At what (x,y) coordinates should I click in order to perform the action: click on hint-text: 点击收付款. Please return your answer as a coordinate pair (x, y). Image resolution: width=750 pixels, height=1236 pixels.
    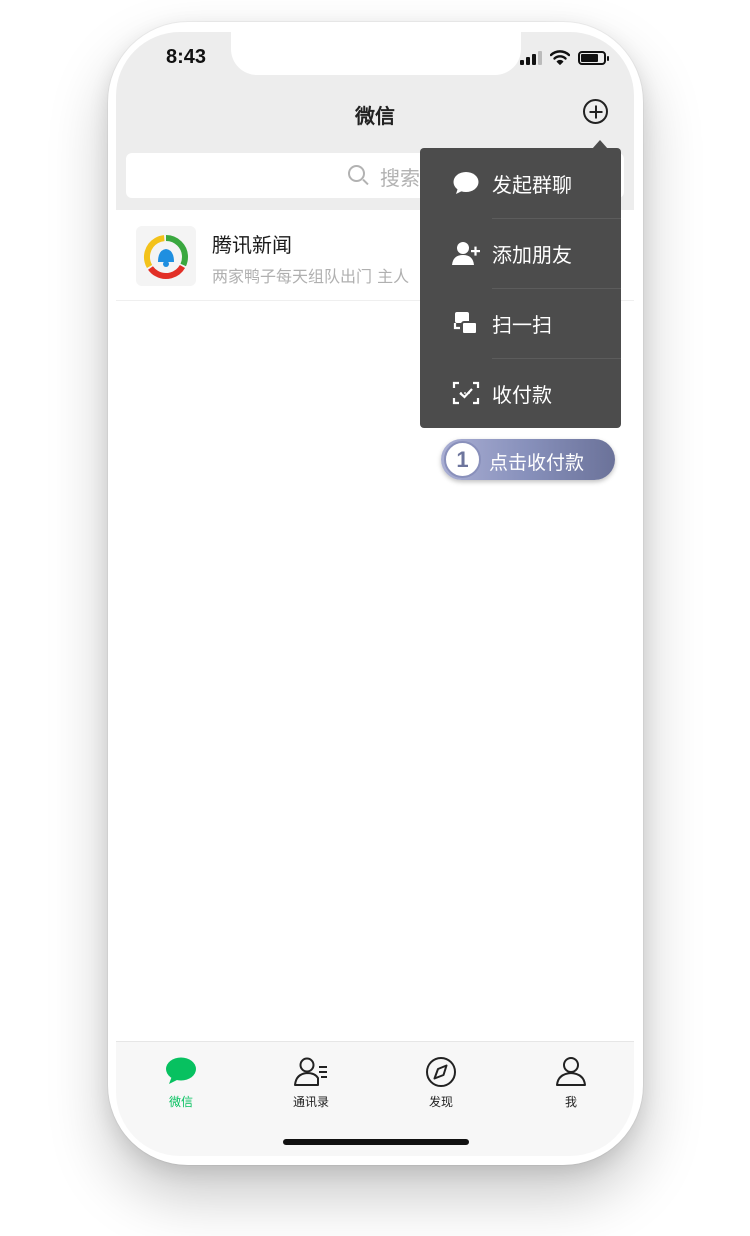
    Looking at the image, I should click on (537, 463).